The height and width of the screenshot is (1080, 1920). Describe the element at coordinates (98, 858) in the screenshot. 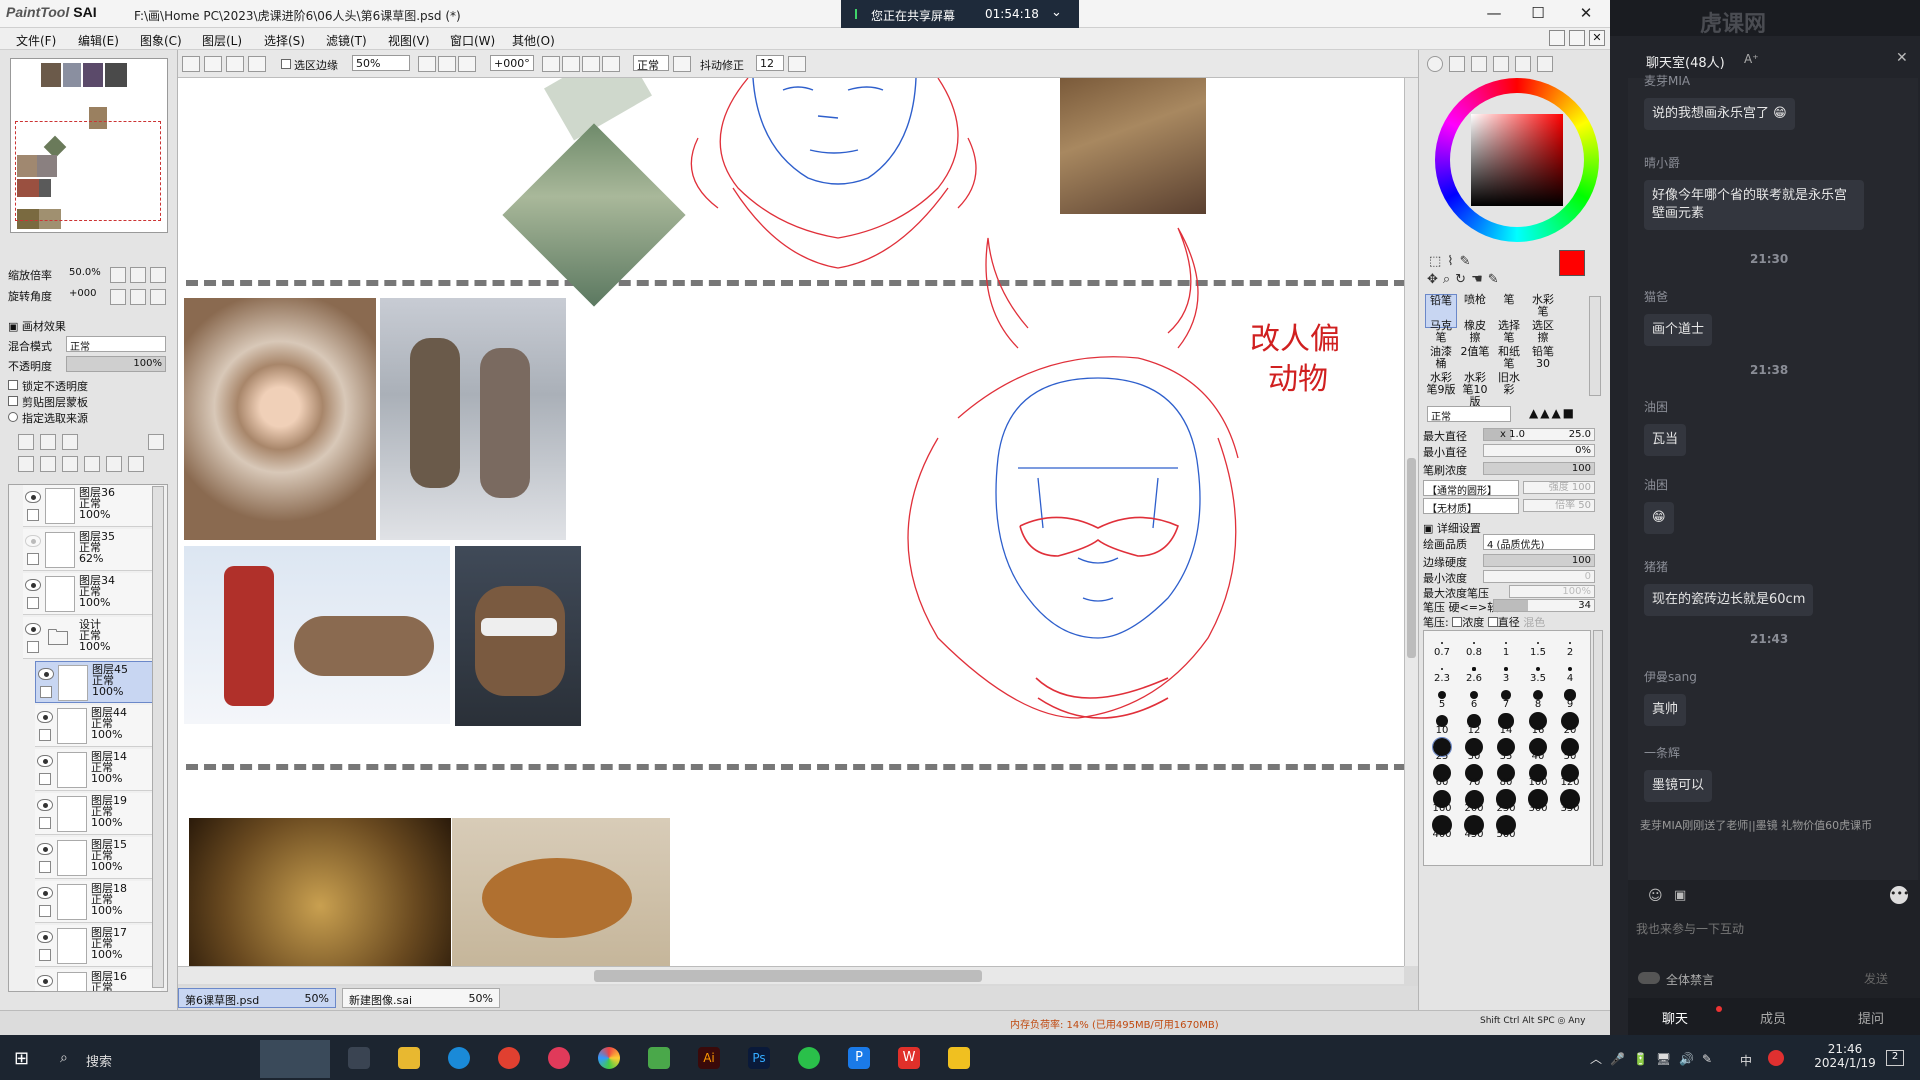

I see `layer-item: 图层15 正常 100%` at that location.